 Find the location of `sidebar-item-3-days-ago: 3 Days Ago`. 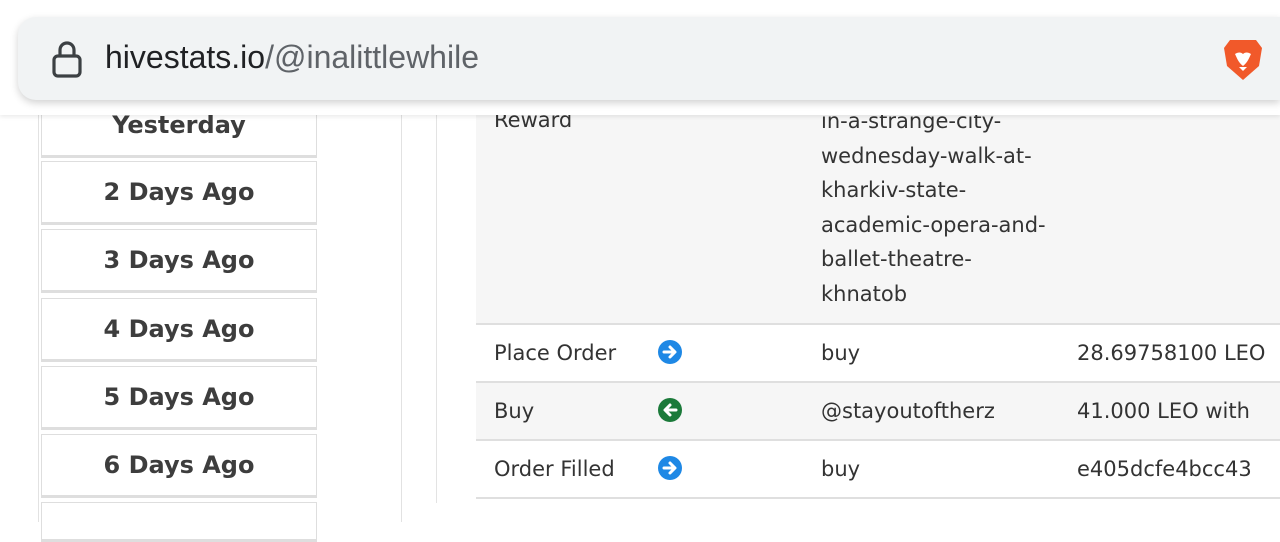

sidebar-item-3-days-ago: 3 Days Ago is located at coordinates (179, 261).